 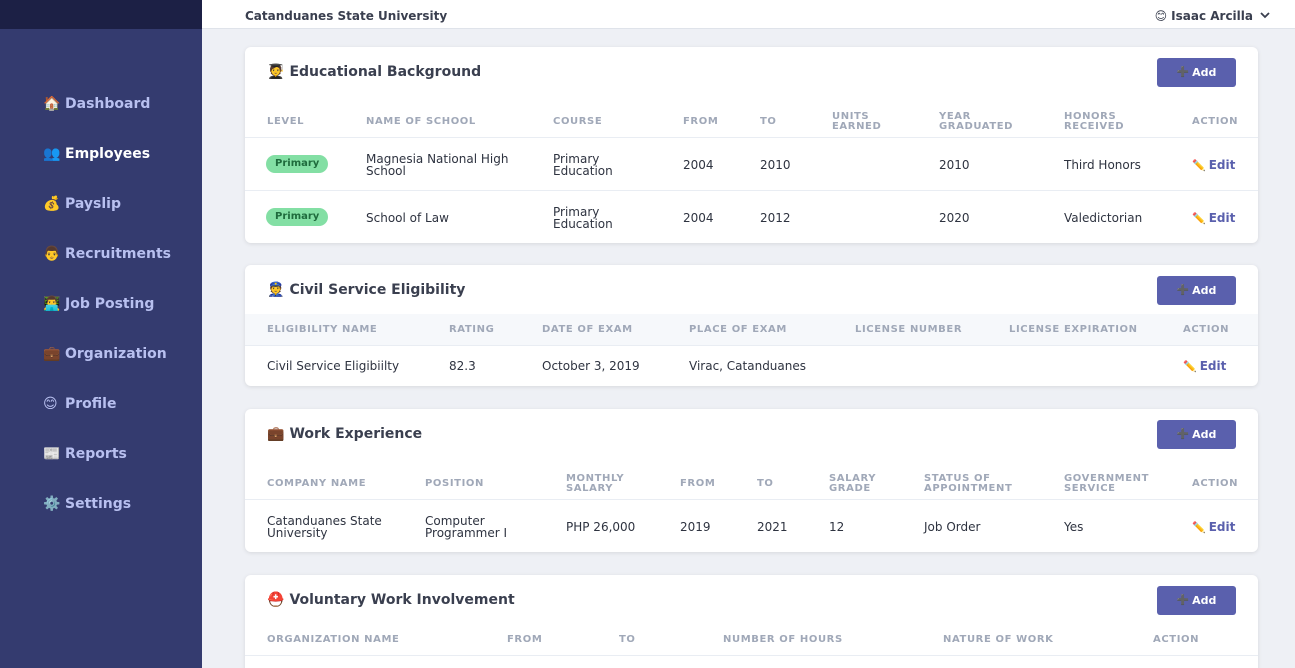 What do you see at coordinates (1094, 121) in the screenshot?
I see `column-header: HONORS RECEIVED` at bounding box center [1094, 121].